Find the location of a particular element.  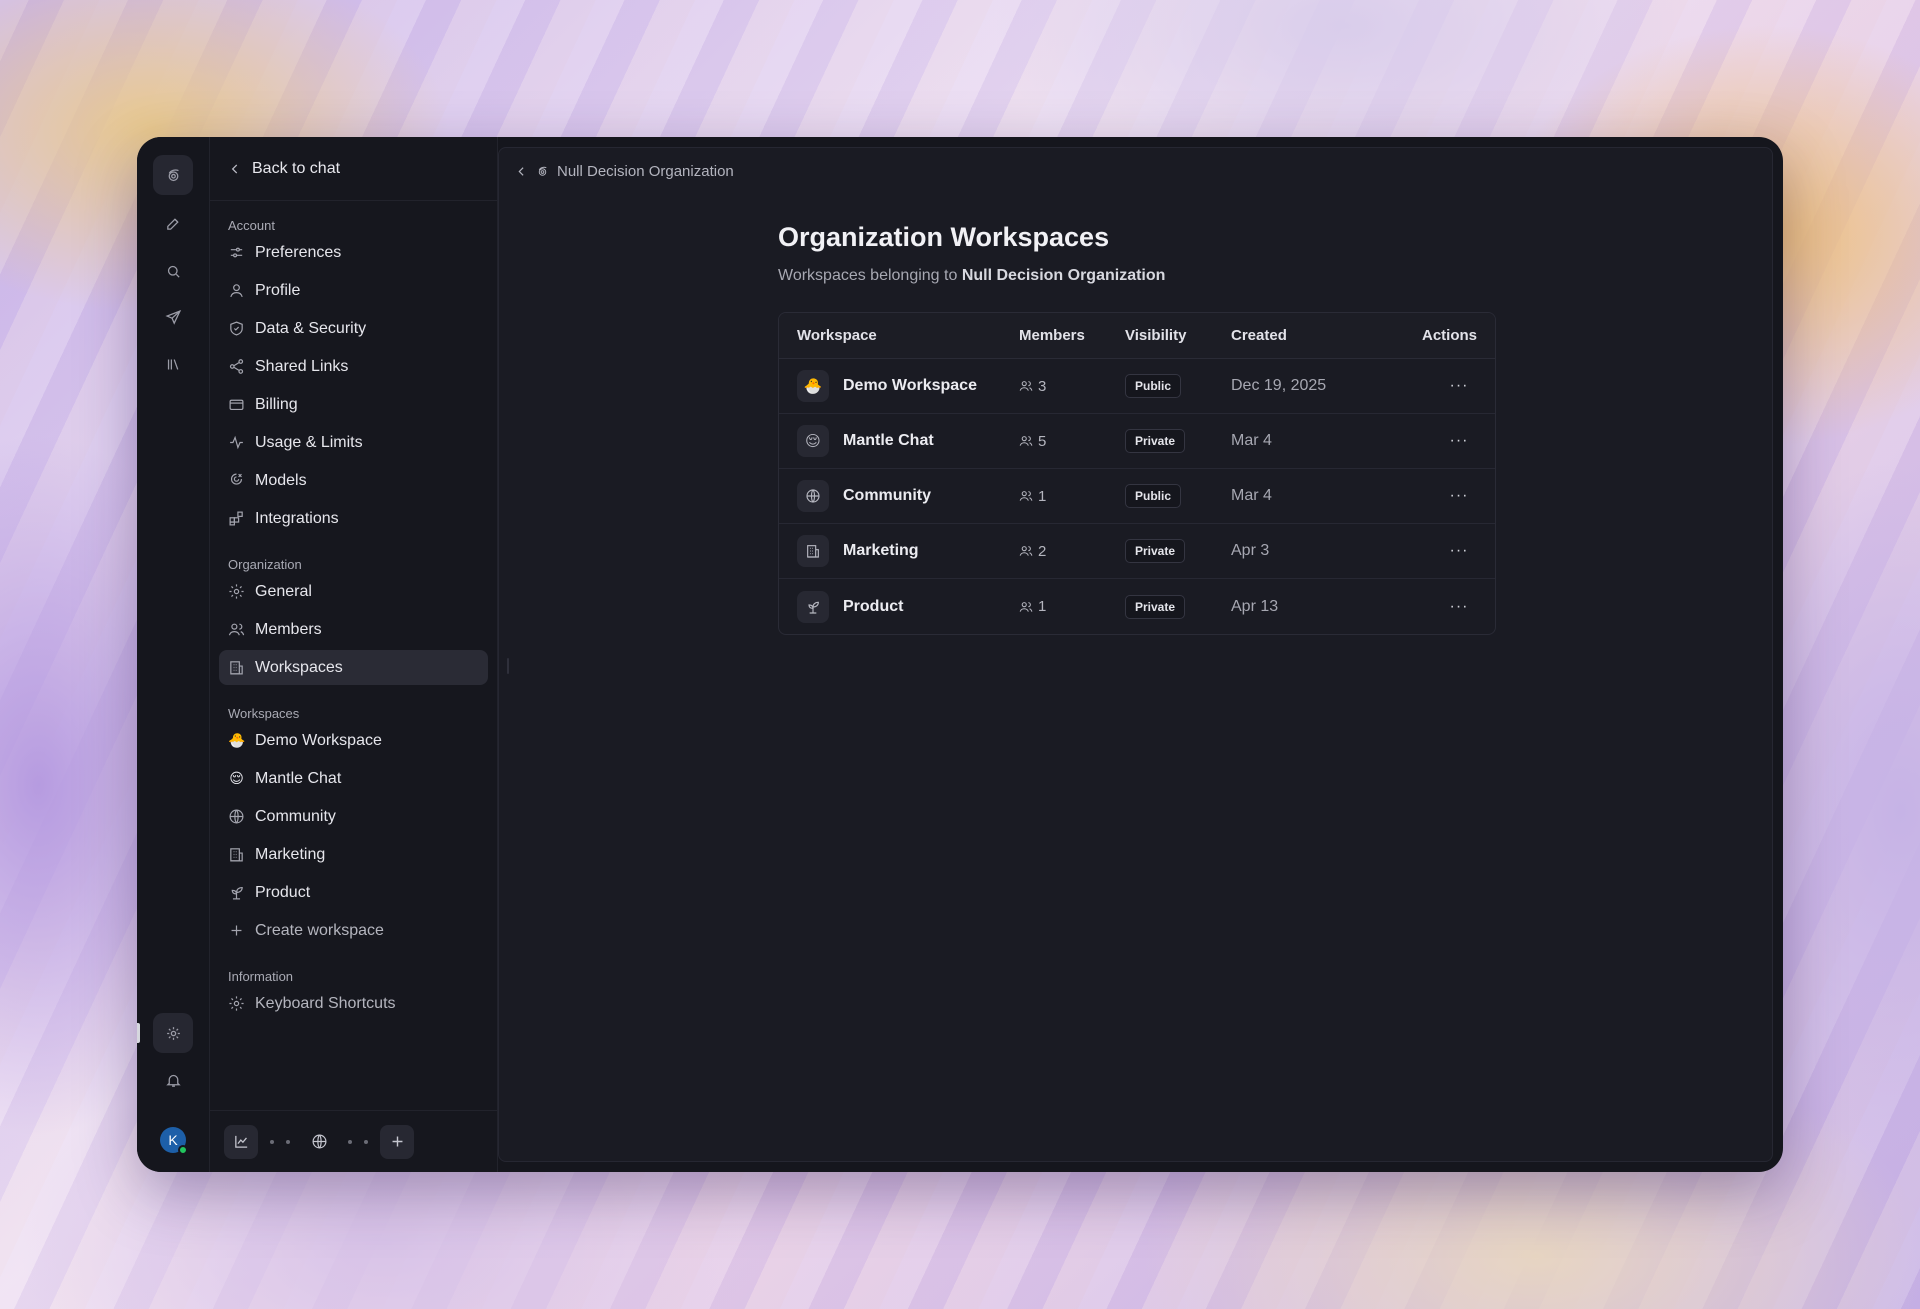

rail-active-indicator is located at coordinates (138, 1033).